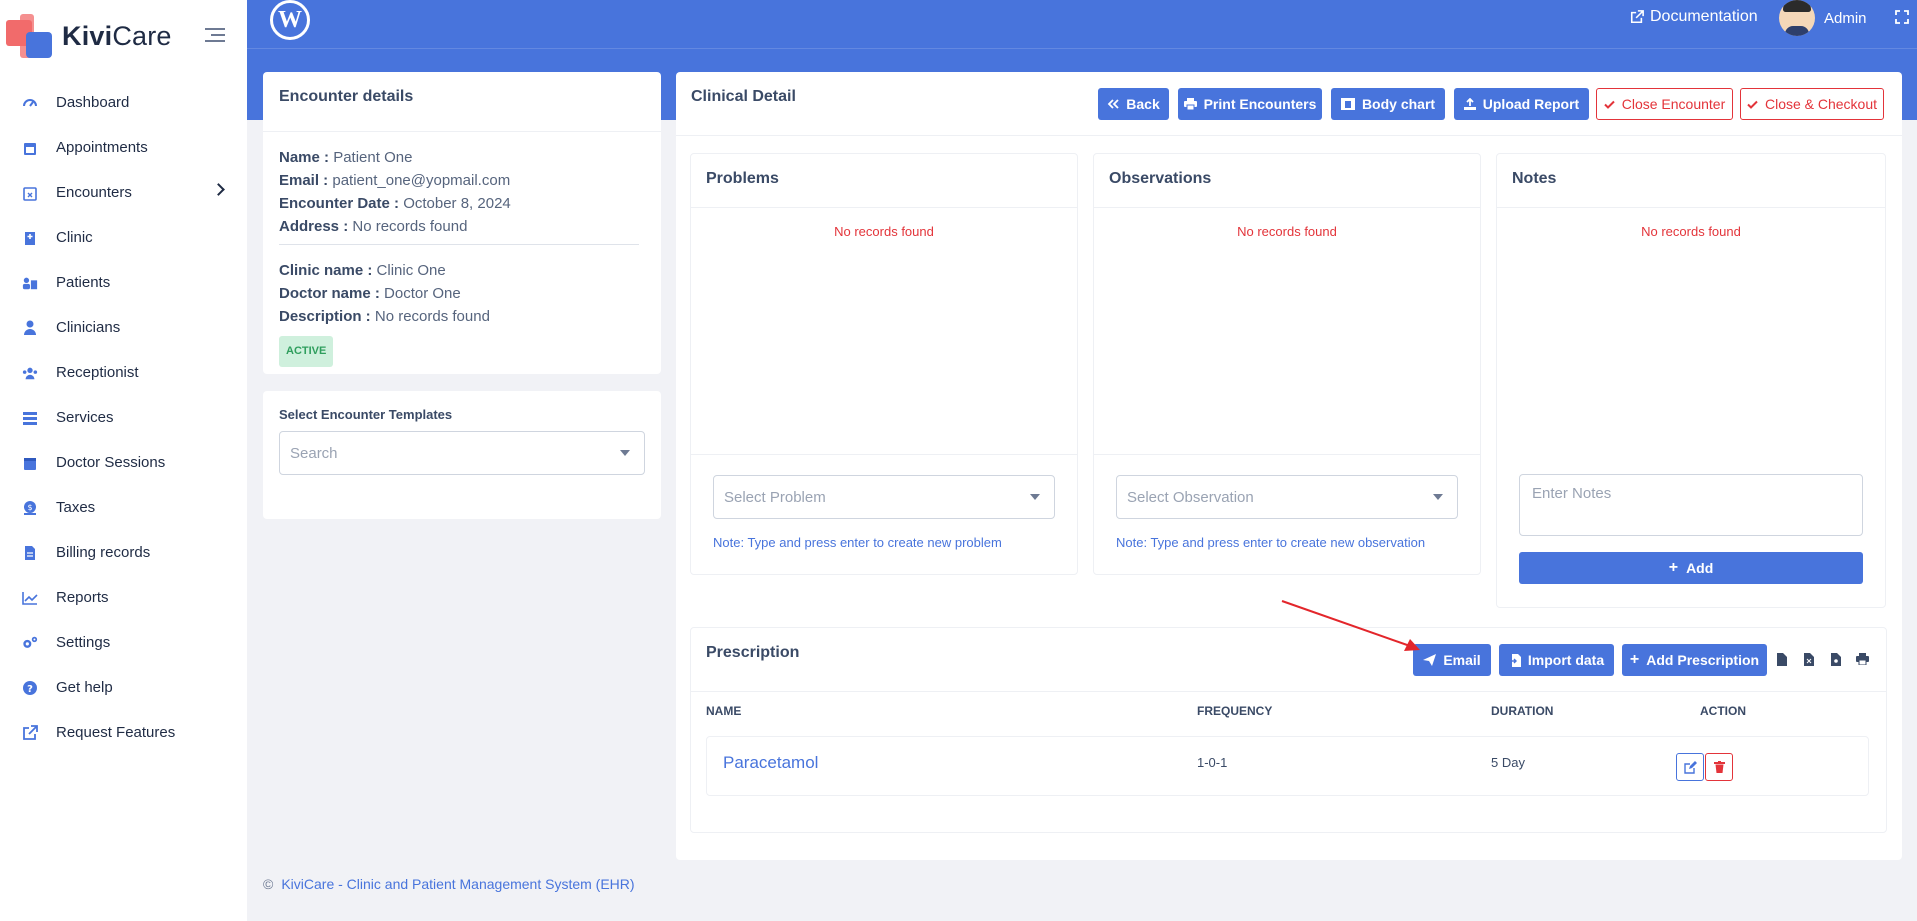  I want to click on kivicare-logo-icon, so click(30, 36).